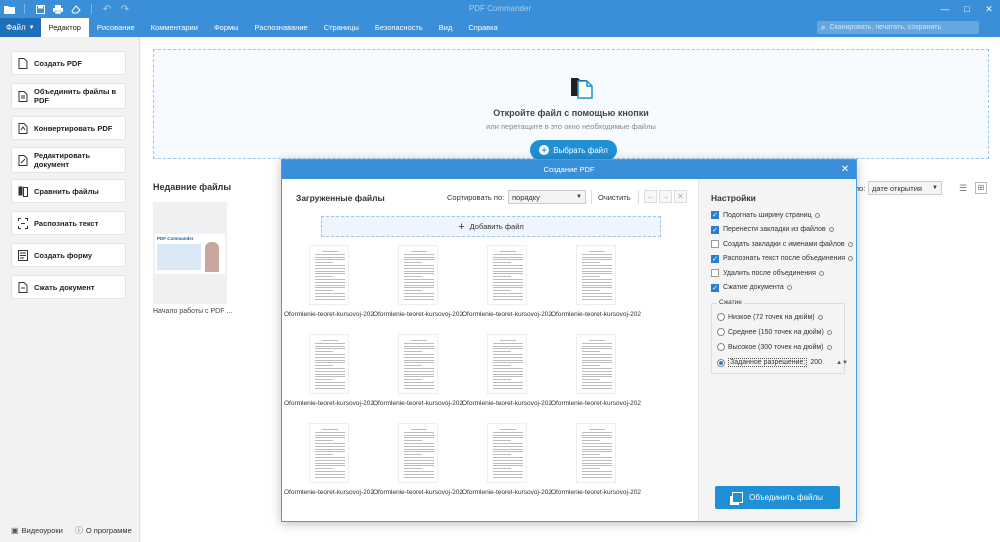 The width and height of the screenshot is (1000, 542). I want to click on move-right-icon: →, so click(665, 196).